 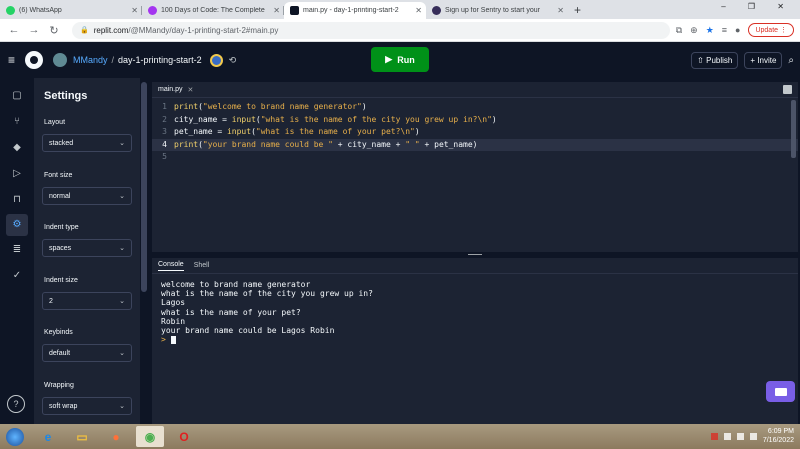 I want to click on internet-explorer-icon: e, so click(x=48, y=436).